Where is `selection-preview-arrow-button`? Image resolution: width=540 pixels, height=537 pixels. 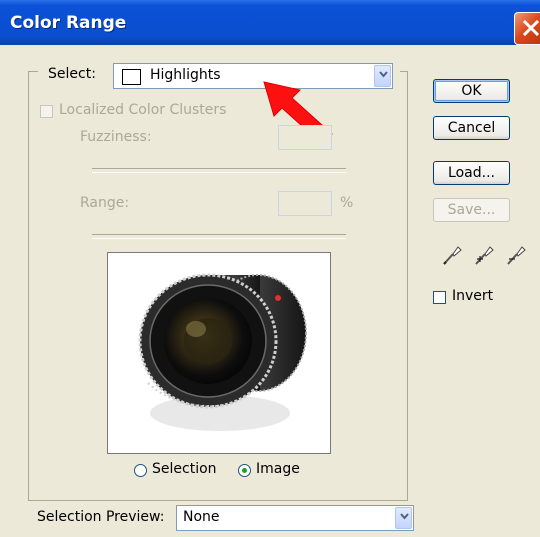 selection-preview-arrow-button is located at coordinates (403, 518).